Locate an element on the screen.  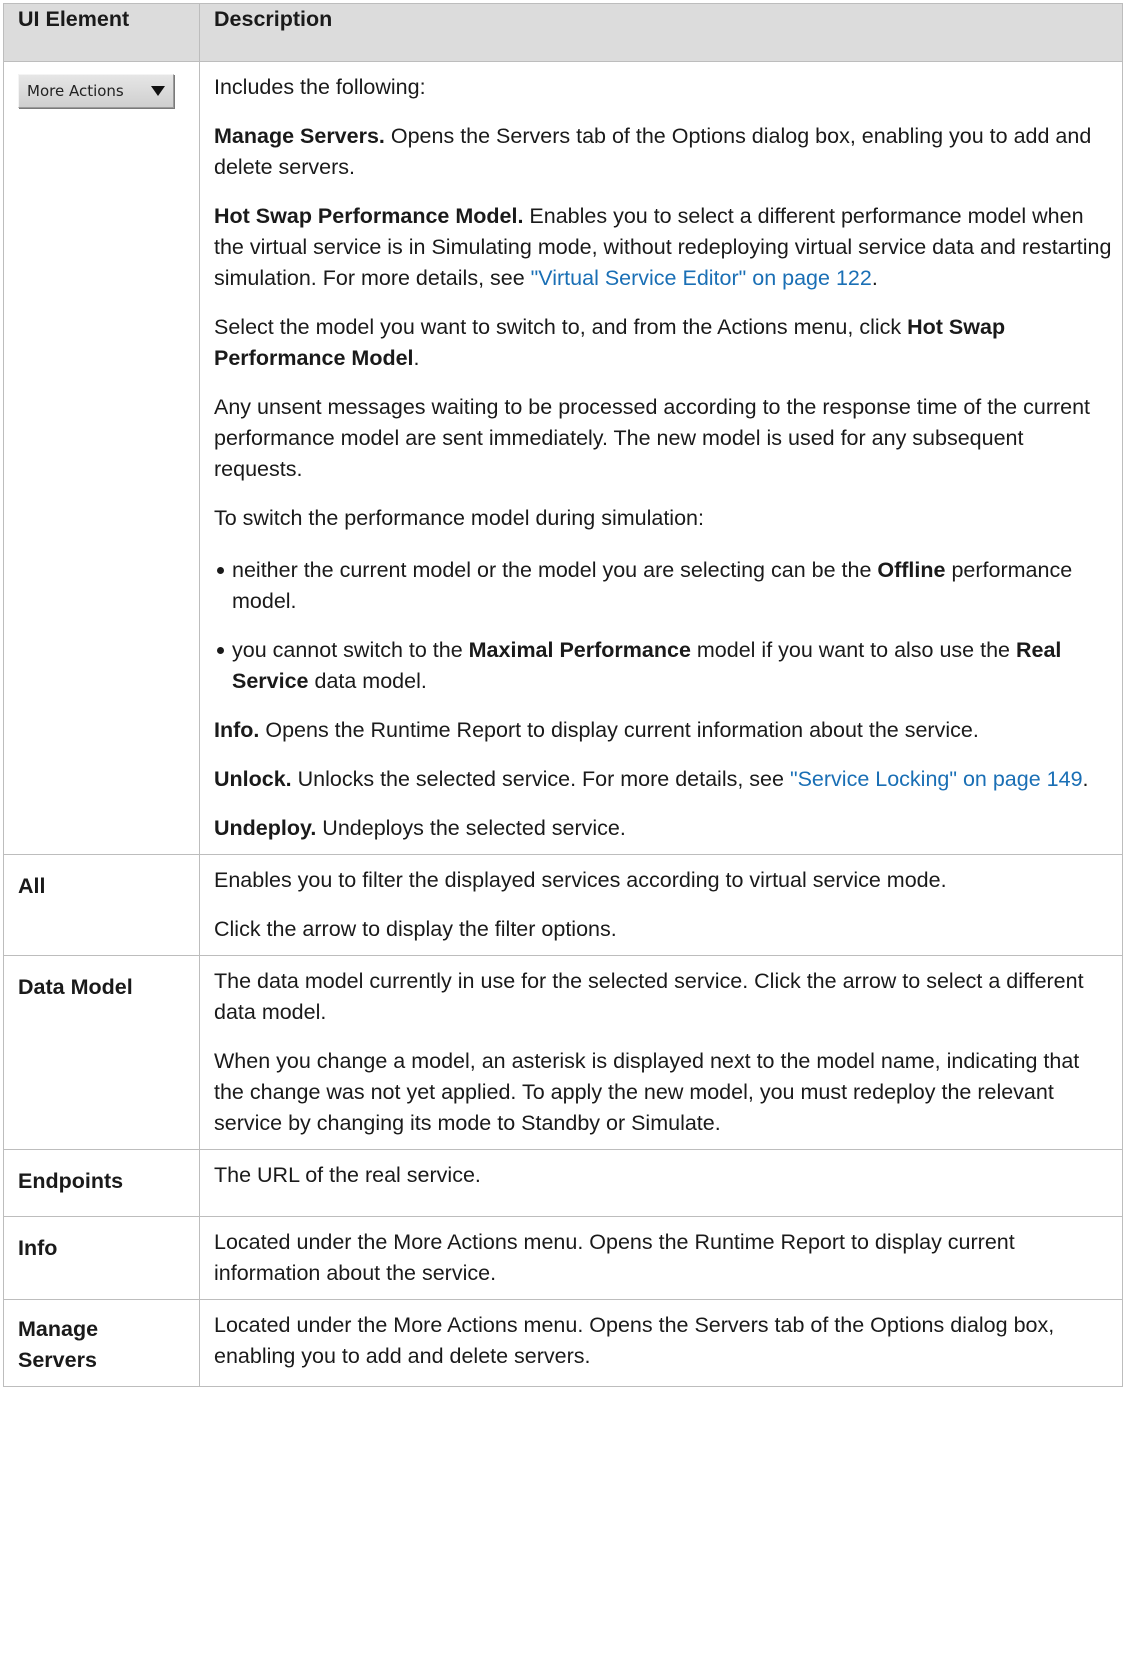
header-ui-element: UI Element is located at coordinates (101, 32).